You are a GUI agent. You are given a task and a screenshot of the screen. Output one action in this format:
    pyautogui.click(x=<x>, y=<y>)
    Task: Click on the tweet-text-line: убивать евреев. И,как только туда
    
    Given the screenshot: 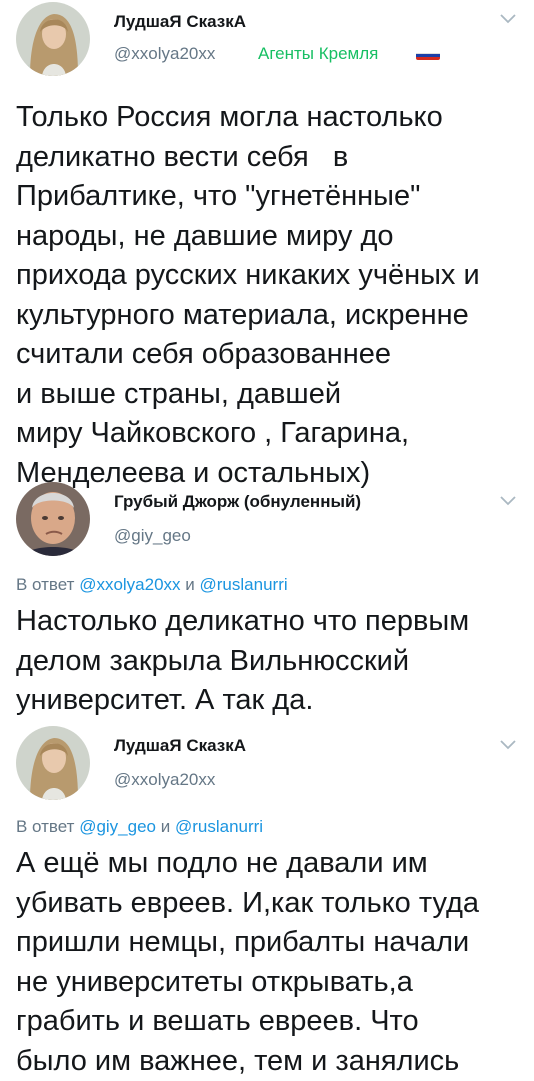 What is the action you would take?
    pyautogui.click(x=271, y=904)
    